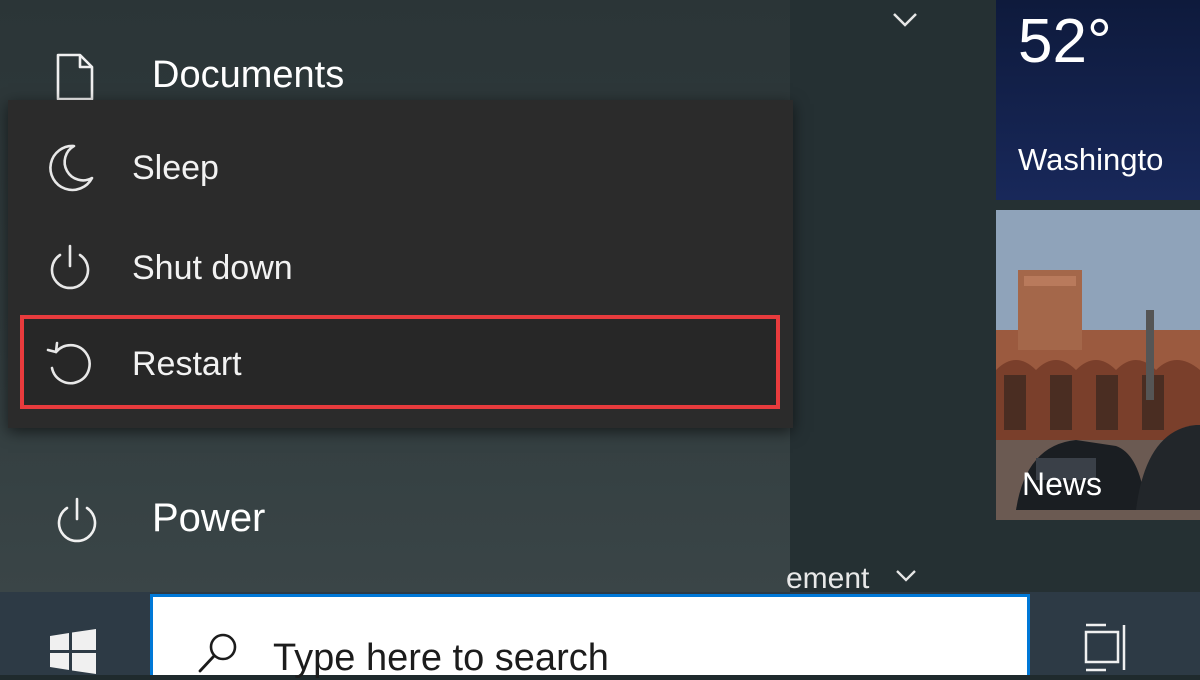  I want to click on menu-item-shut-down: Shut down, so click(400, 267).